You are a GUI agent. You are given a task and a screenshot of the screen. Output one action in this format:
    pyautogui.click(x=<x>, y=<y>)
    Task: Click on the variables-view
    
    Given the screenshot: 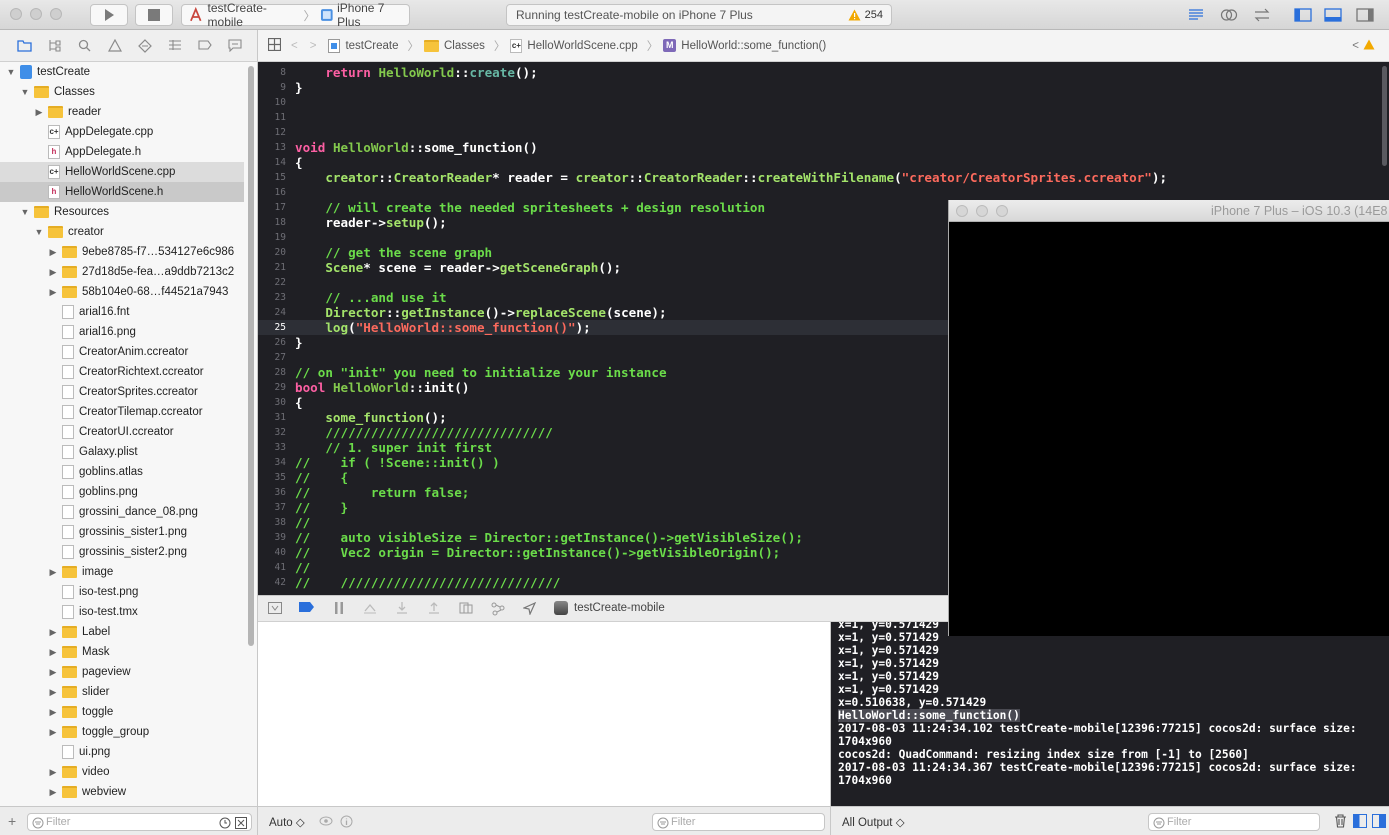 What is the action you would take?
    pyautogui.click(x=544, y=714)
    